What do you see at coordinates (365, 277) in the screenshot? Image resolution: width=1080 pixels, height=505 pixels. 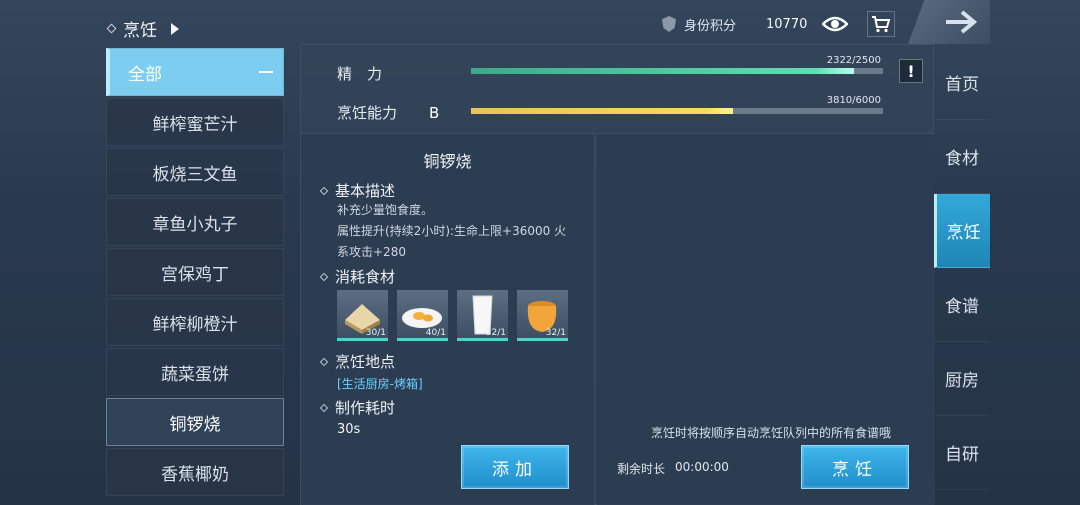 I see `section-title-text: 消耗食材` at bounding box center [365, 277].